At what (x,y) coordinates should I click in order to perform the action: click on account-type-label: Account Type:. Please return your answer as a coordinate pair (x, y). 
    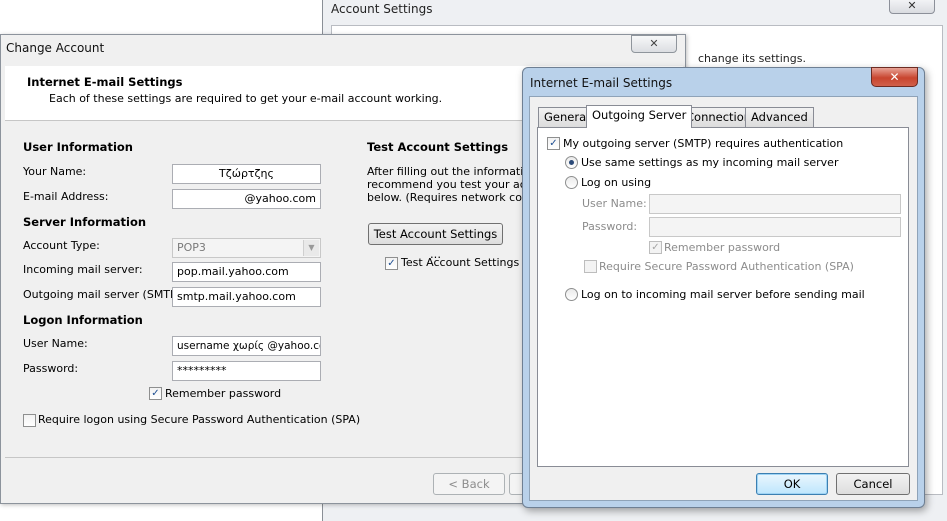
    Looking at the image, I should click on (61, 245).